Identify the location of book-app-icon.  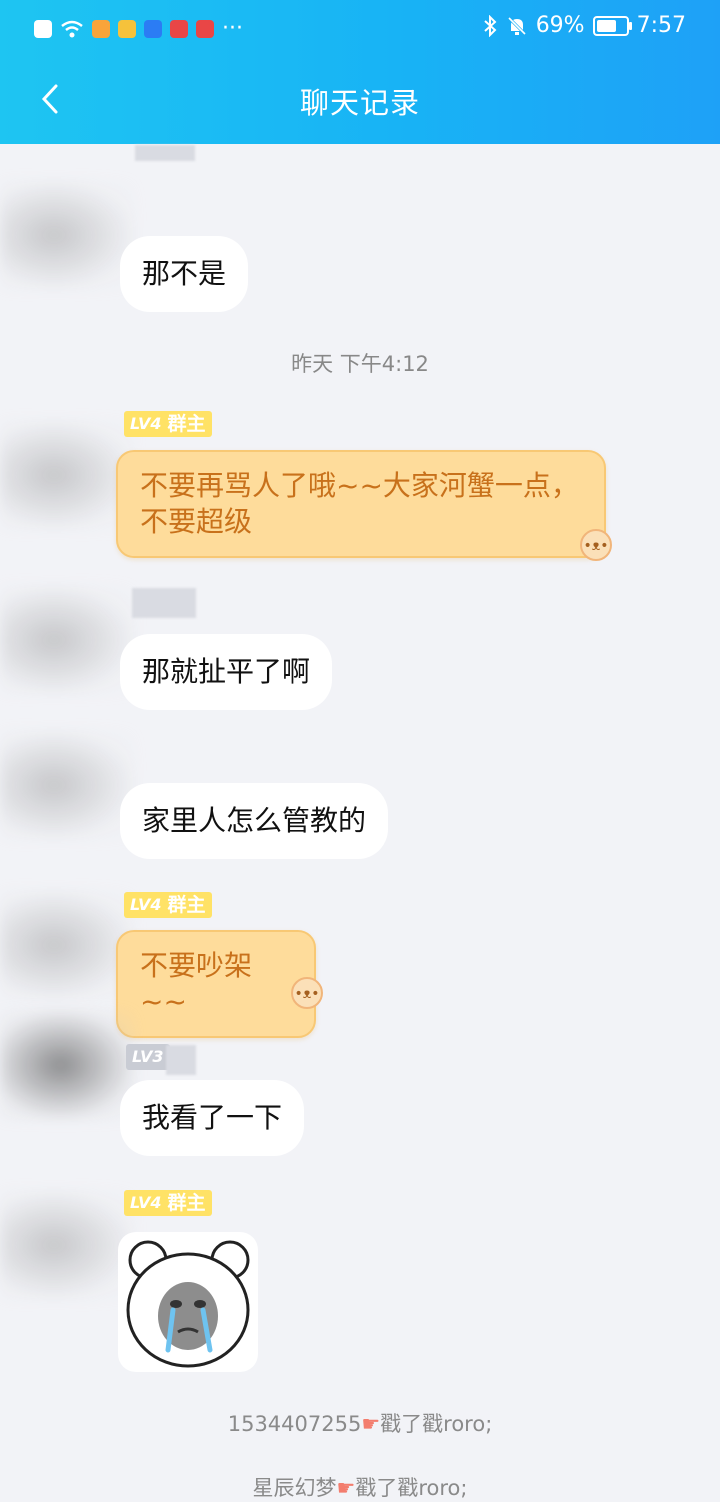
(205, 28).